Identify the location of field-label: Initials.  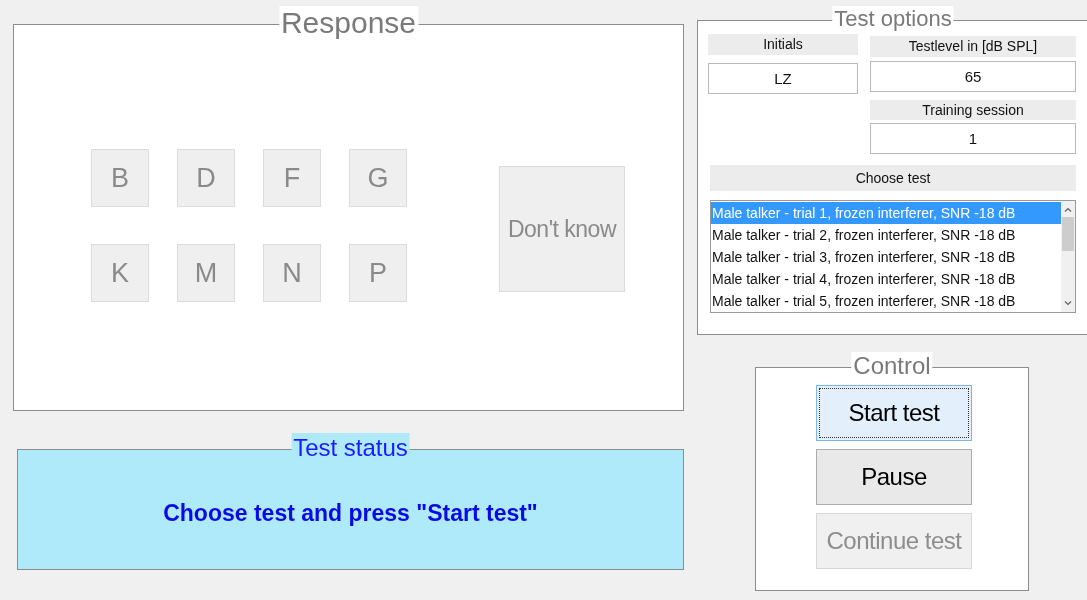
(783, 44).